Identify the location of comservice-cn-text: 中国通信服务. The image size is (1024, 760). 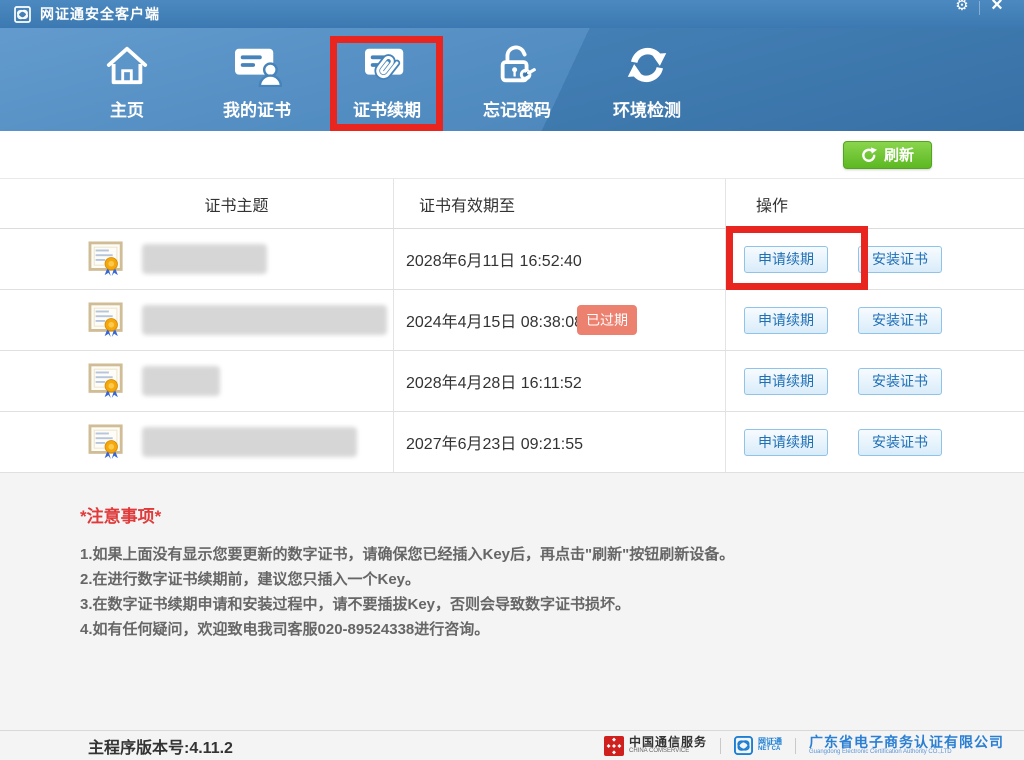
(667, 742).